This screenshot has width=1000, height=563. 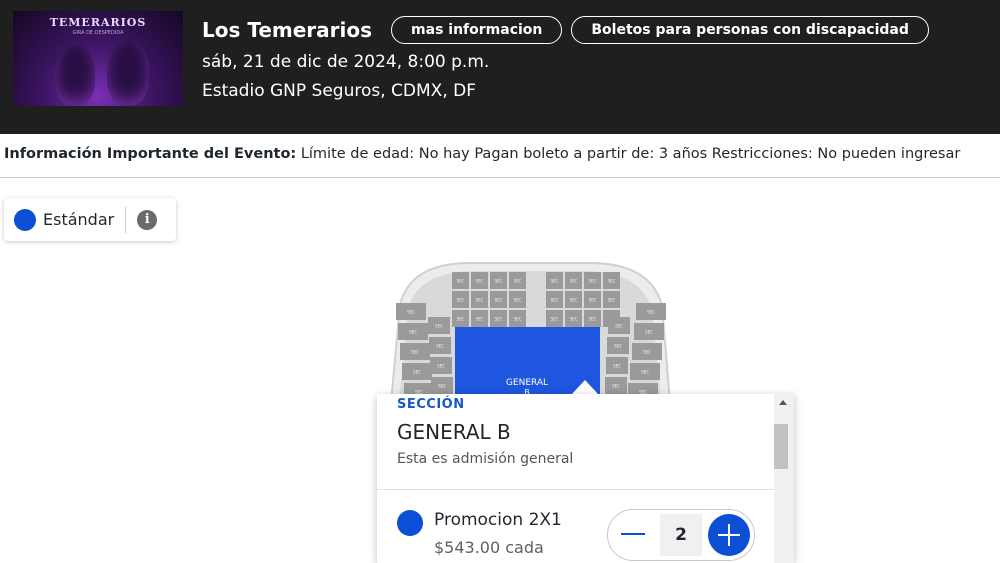 I want to click on scroll-up-icon, so click(x=783, y=402).